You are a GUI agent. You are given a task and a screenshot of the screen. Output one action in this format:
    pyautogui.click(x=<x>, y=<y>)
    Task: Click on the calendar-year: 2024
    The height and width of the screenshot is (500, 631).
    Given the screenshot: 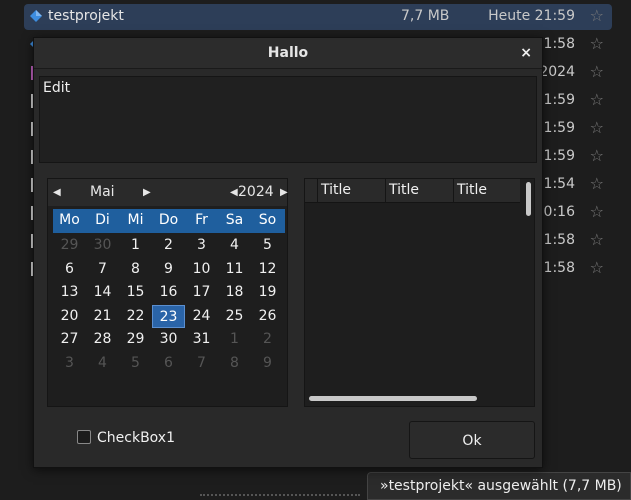 What is the action you would take?
    pyautogui.click(x=256, y=192)
    